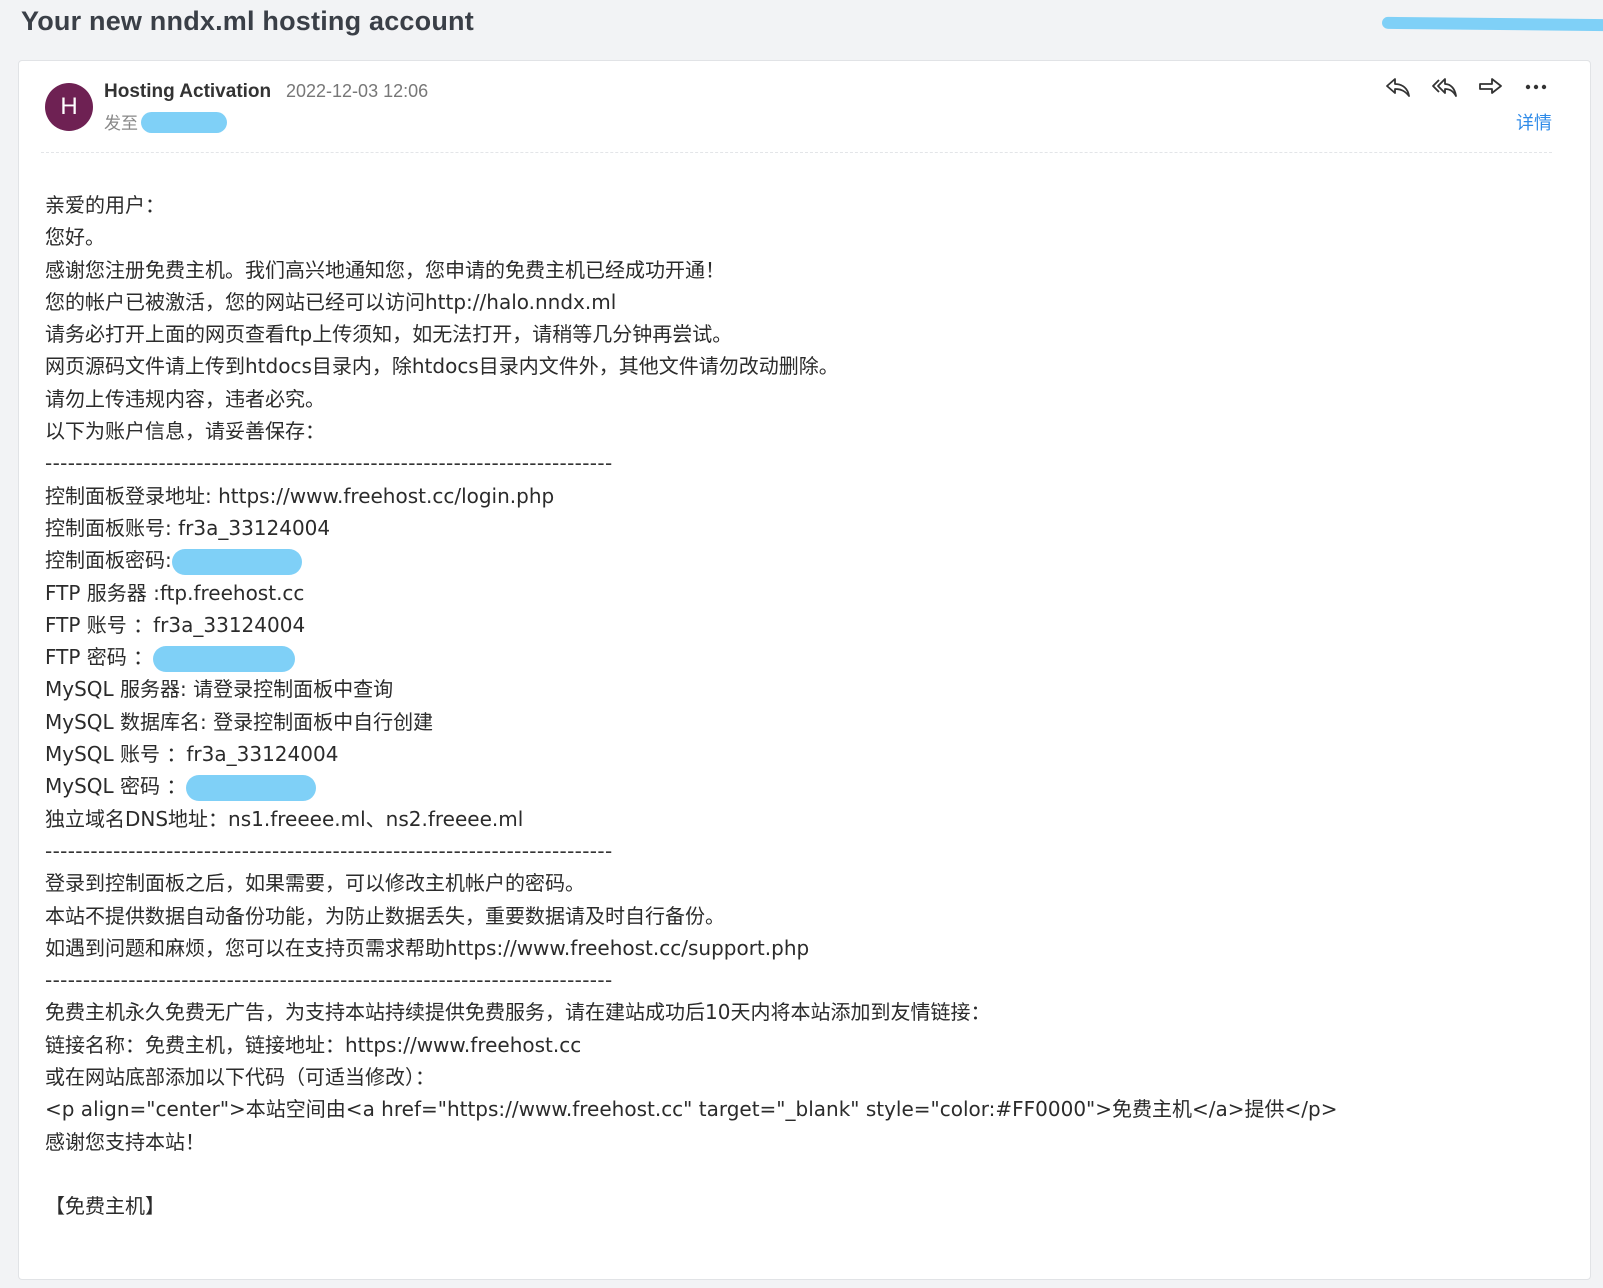 This screenshot has width=1603, height=1288. Describe the element at coordinates (1534, 122) in the screenshot. I see `details-link: 详情` at that location.